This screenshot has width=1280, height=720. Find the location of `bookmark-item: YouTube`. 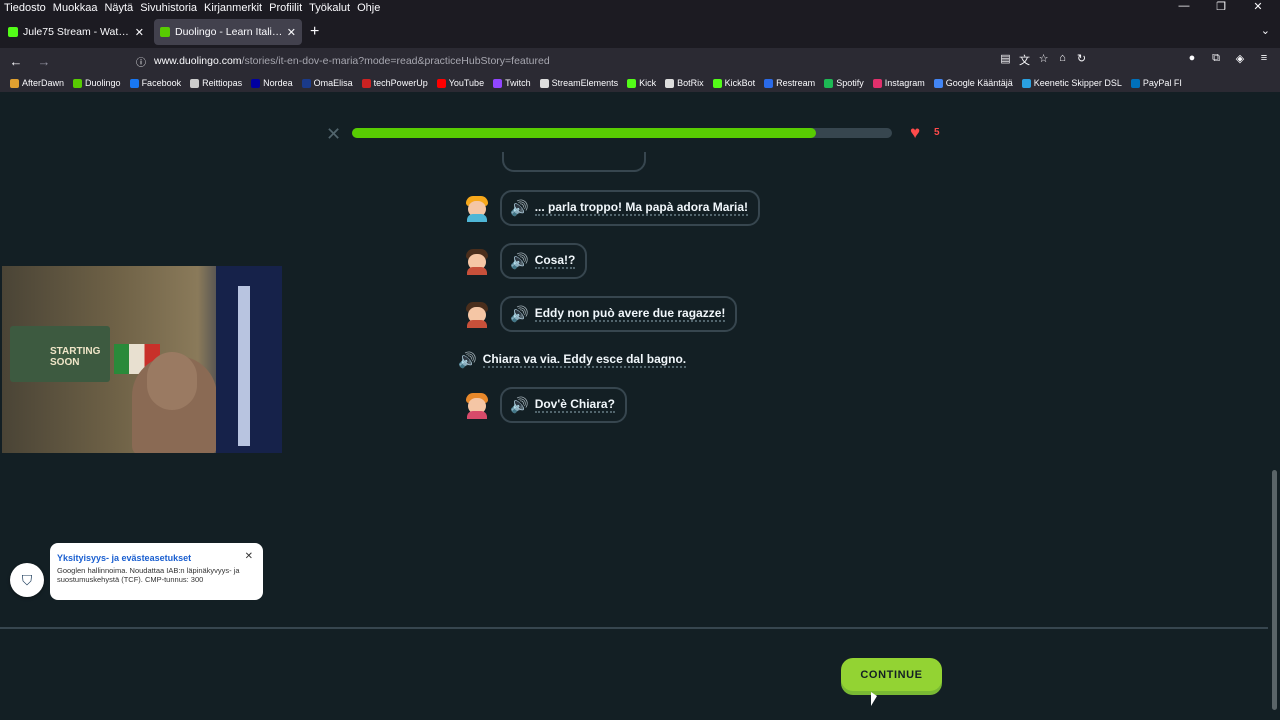

bookmark-item: YouTube is located at coordinates (460, 83).